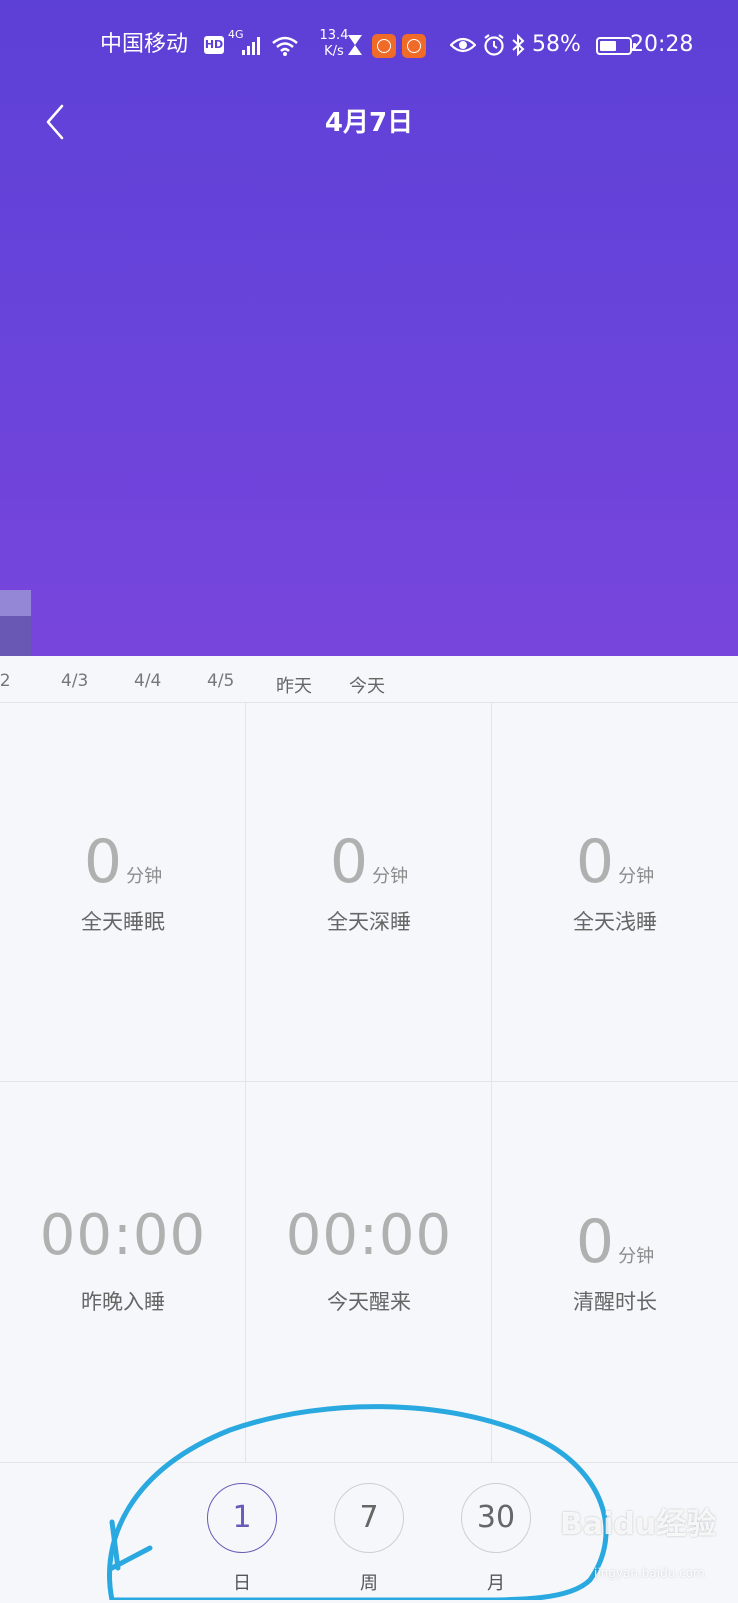  Describe the element at coordinates (147, 681) in the screenshot. I see `date-tick: 4/4` at that location.